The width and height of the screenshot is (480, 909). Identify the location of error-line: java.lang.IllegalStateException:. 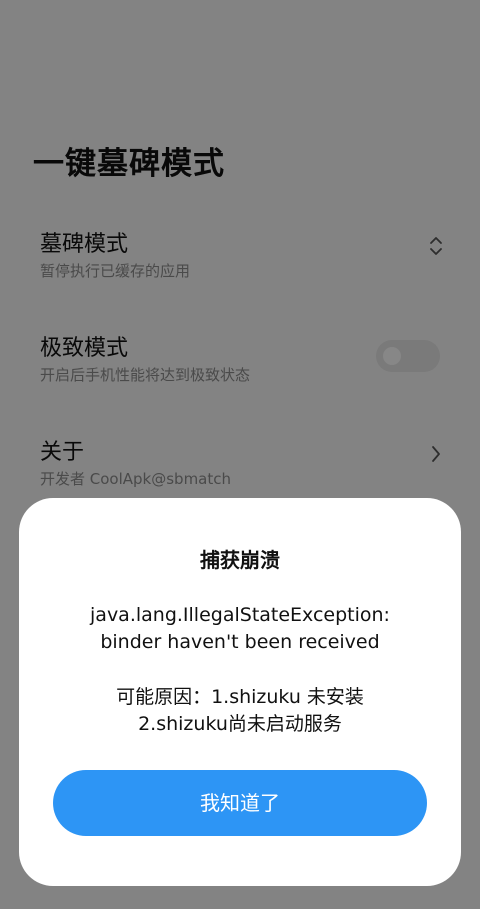
(240, 615).